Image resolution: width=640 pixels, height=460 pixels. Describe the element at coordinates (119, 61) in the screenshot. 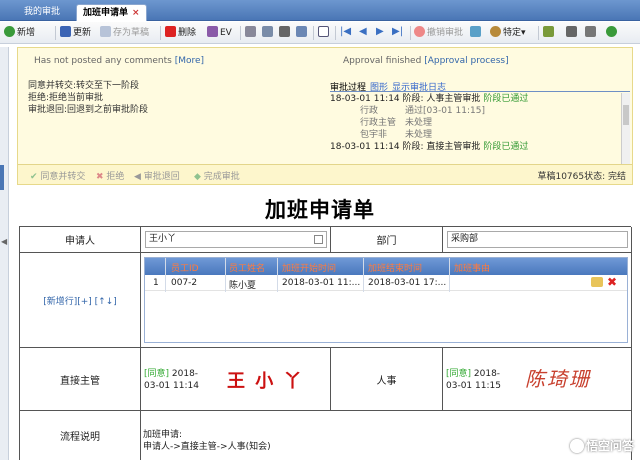

I see `comments-header: Has not posted any comments [More]` at that location.